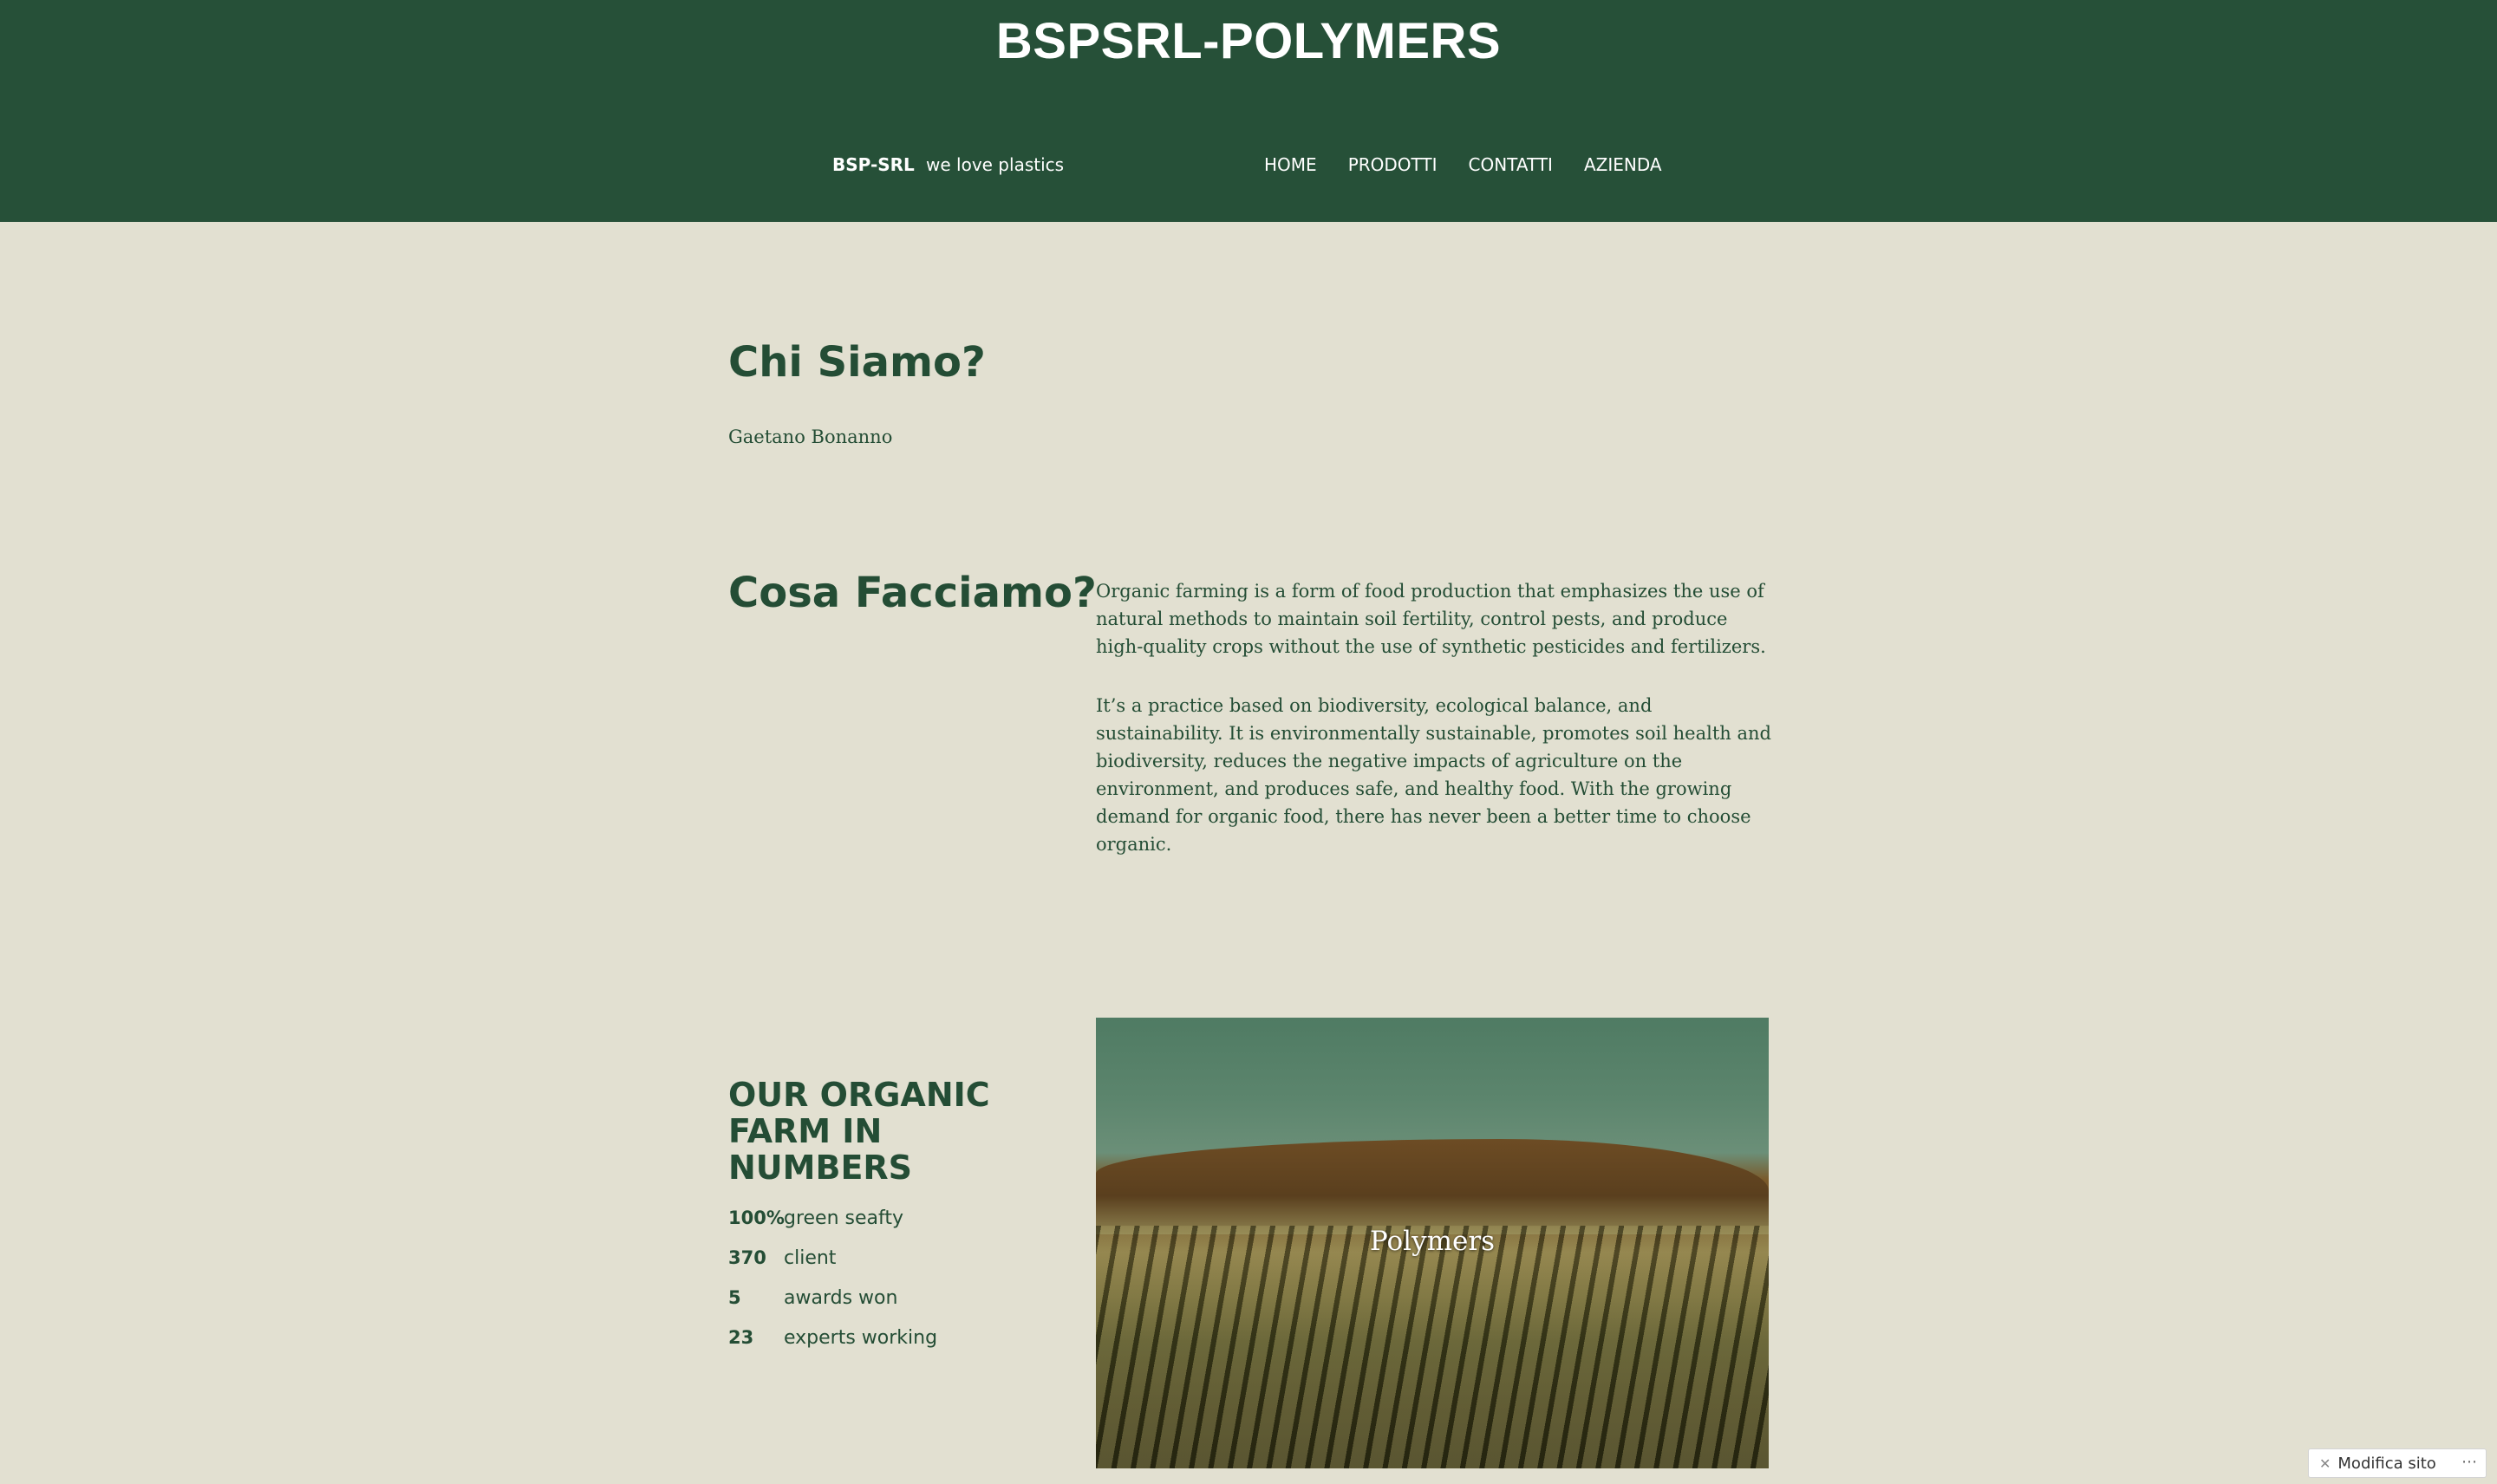  I want to click on image-caption: Polymers, so click(1432, 1241).